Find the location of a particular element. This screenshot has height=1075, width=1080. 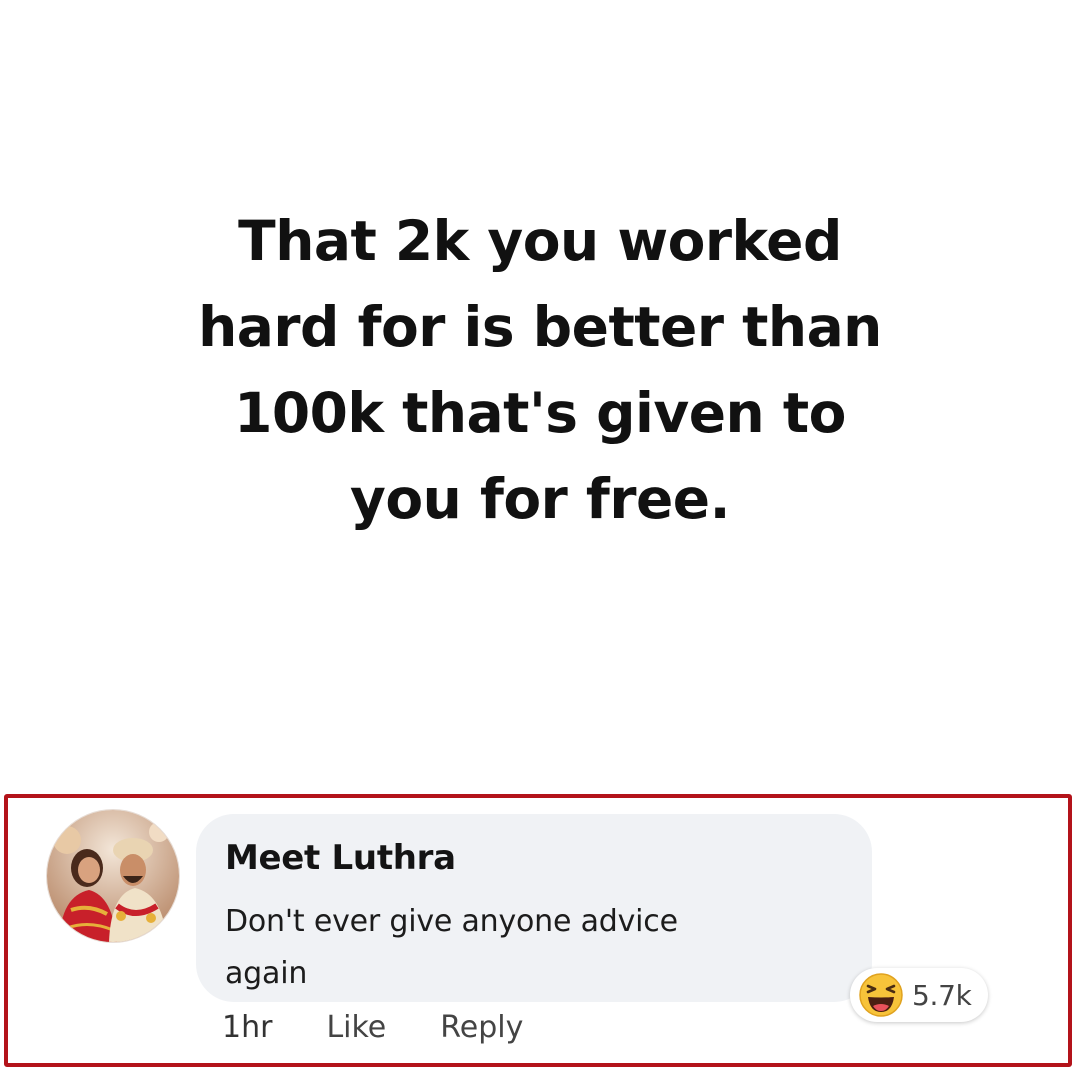

reaction-count: 5.7k is located at coordinates (942, 995).